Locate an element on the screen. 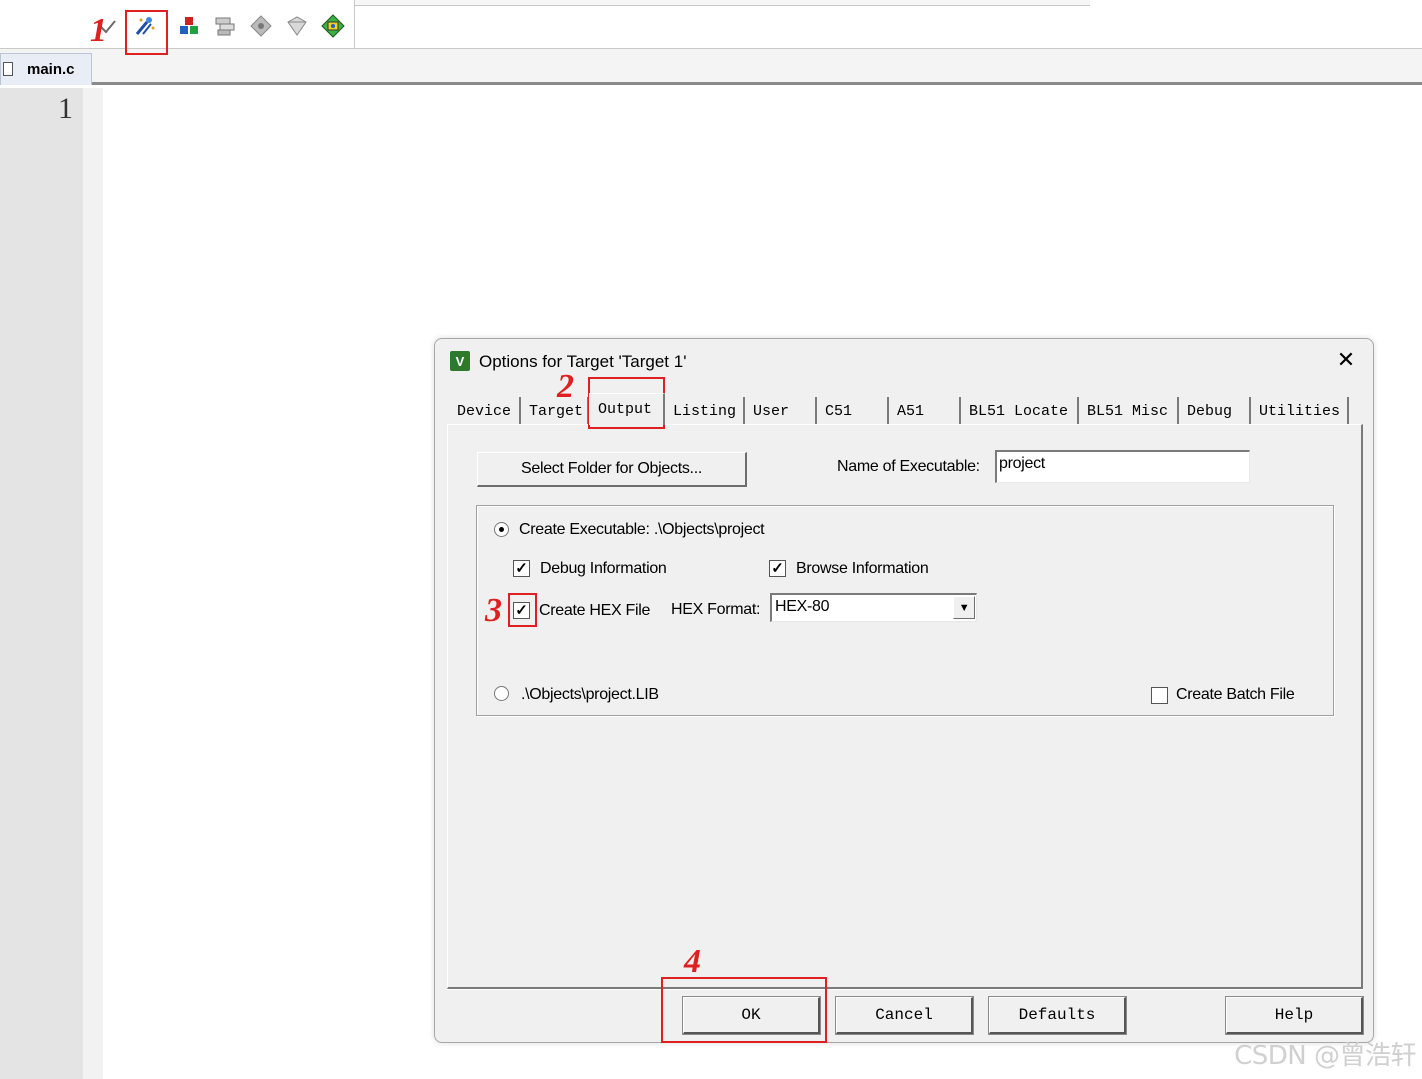  browse-information-checkbox: ✓ is located at coordinates (777, 568).